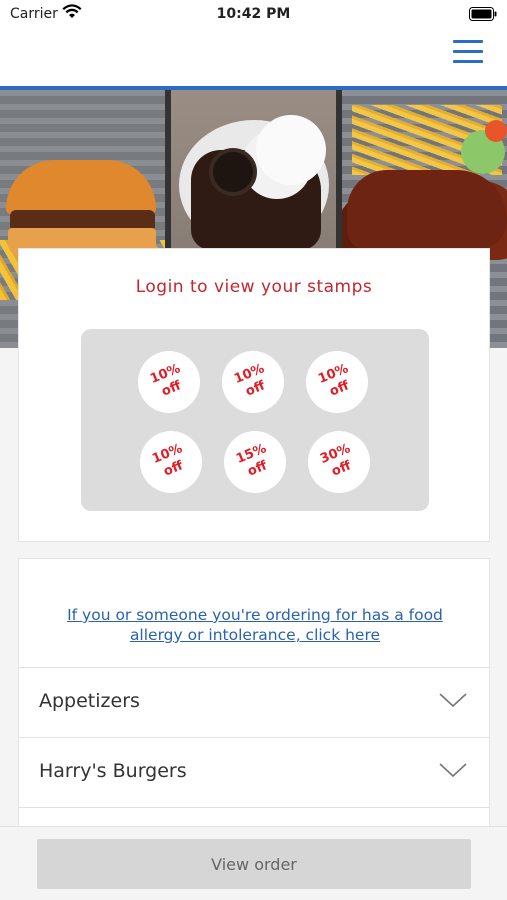 Image resolution: width=507 pixels, height=900 pixels. I want to click on status-bar: Carrier 10:42 PM, so click(253, 15).